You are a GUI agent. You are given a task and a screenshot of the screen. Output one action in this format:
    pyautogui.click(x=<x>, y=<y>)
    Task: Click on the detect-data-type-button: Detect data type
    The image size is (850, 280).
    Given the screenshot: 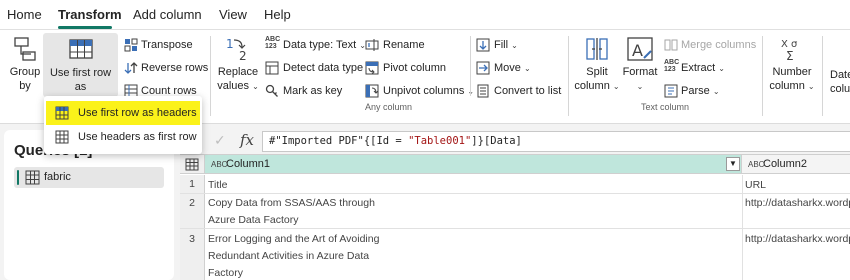 What is the action you would take?
    pyautogui.click(x=323, y=68)
    